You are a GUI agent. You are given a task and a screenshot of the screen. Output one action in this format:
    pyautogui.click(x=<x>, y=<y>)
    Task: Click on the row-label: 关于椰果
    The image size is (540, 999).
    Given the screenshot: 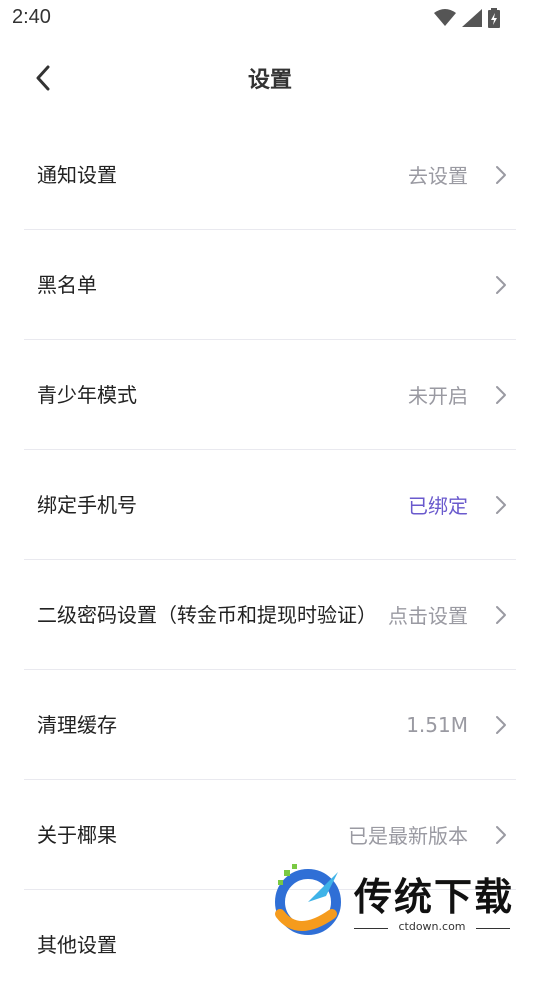 What is the action you would take?
    pyautogui.click(x=77, y=834)
    